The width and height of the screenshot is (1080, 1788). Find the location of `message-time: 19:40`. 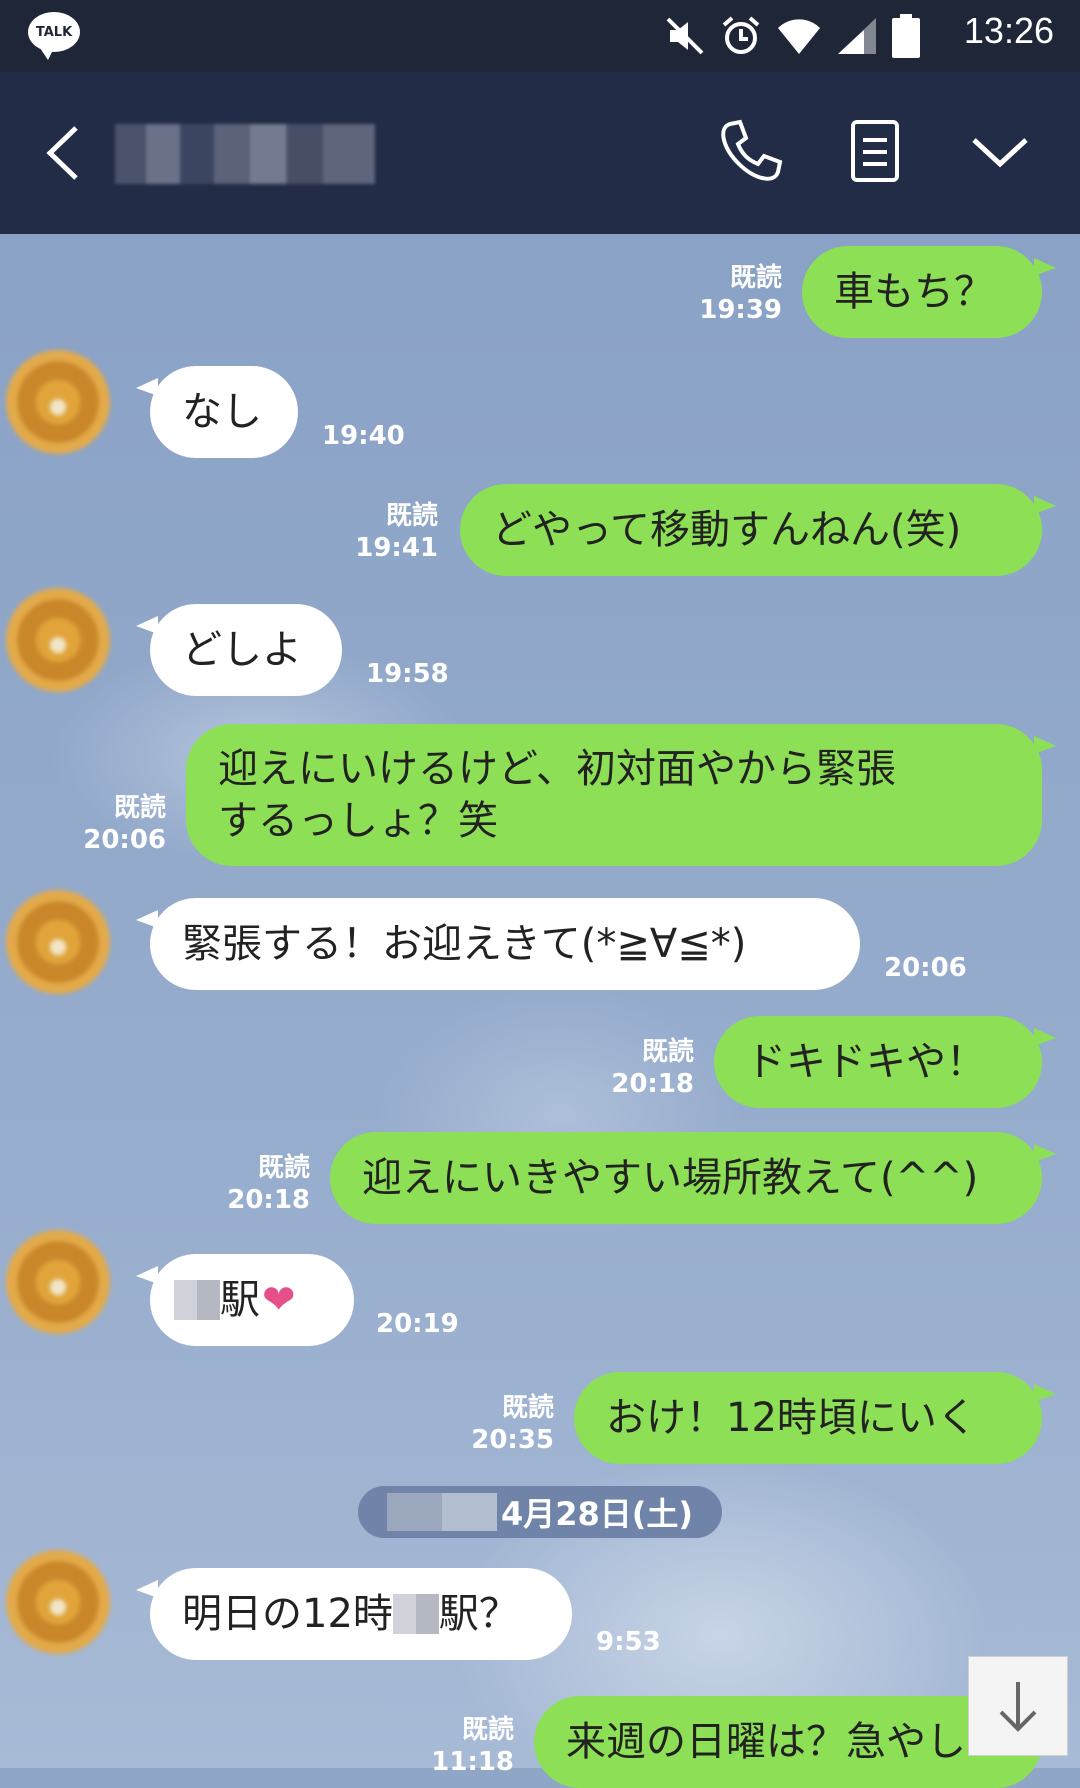

message-time: 19:40 is located at coordinates (363, 436).